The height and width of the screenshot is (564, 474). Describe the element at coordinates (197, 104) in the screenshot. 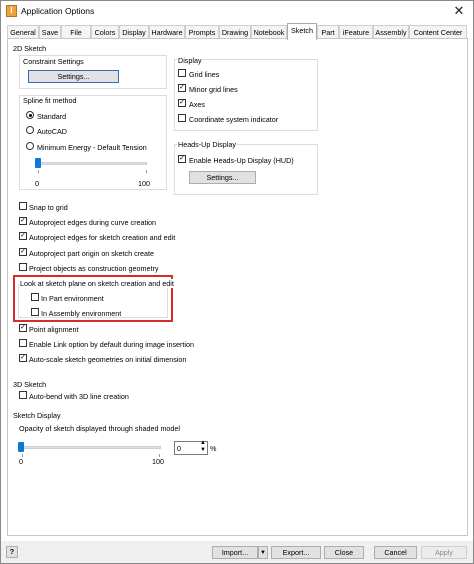

I see `axes-label: Axes` at that location.